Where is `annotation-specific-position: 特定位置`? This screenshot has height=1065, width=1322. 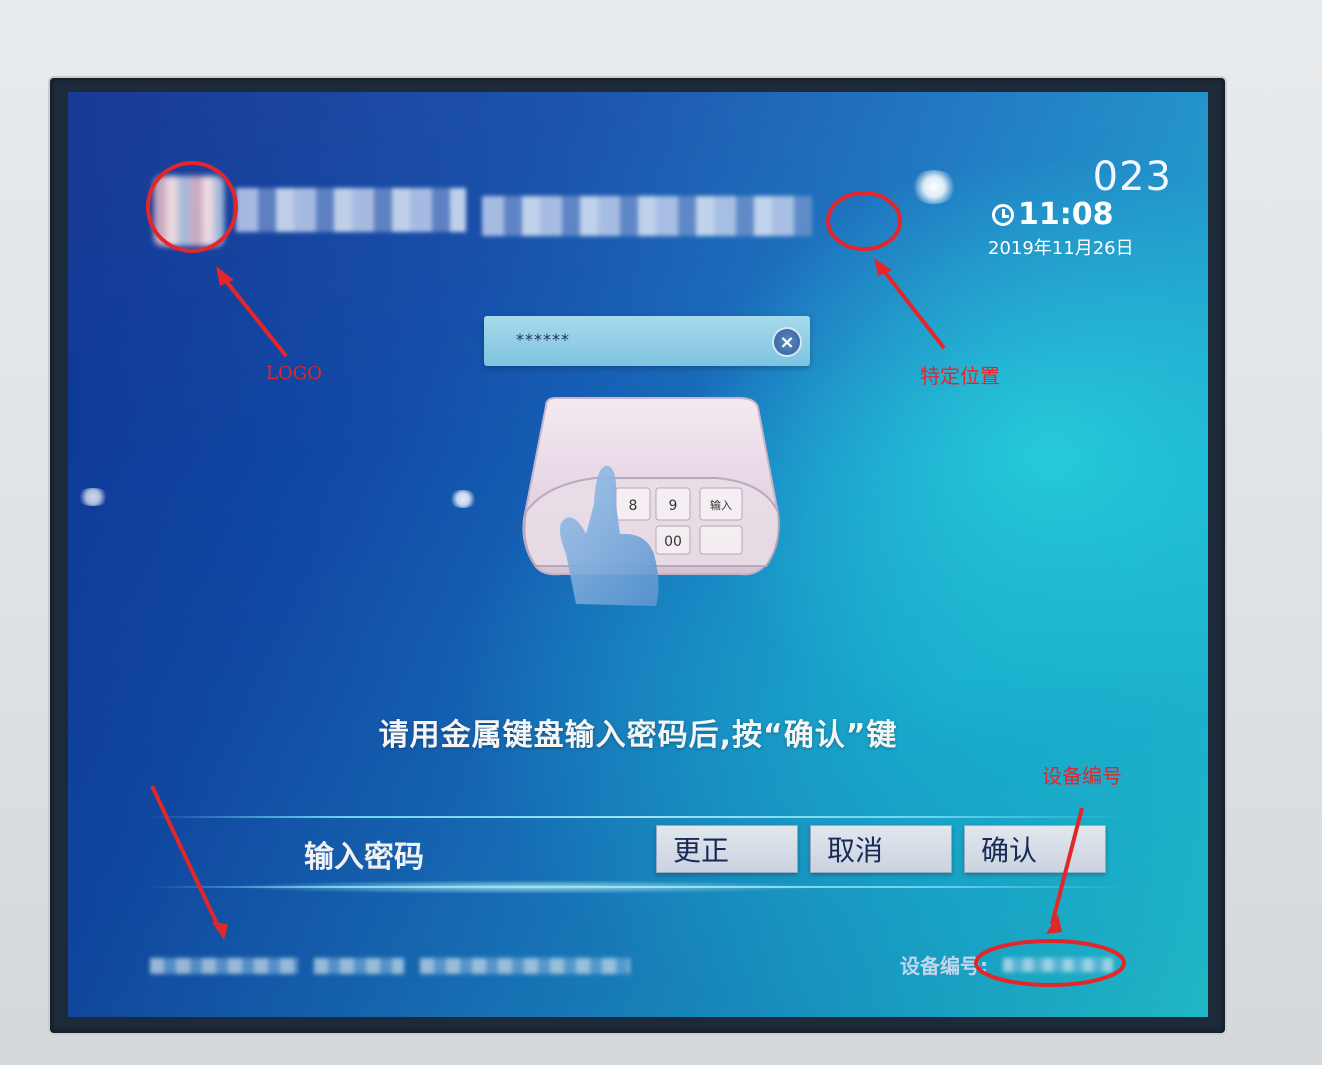
annotation-specific-position: 特定位置 is located at coordinates (960, 376).